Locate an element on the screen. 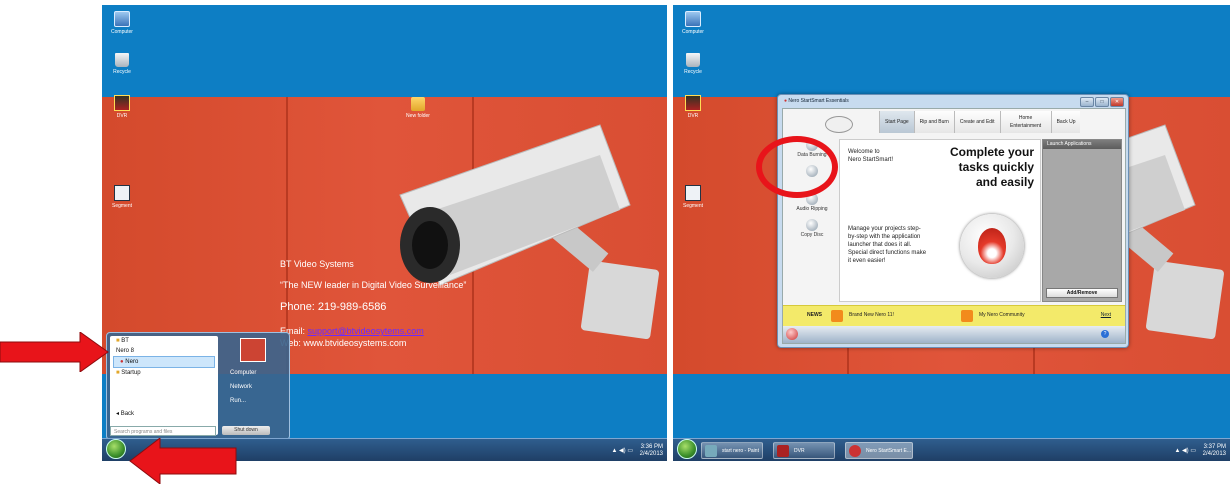  news-next-link: Next is located at coordinates (1106, 315).